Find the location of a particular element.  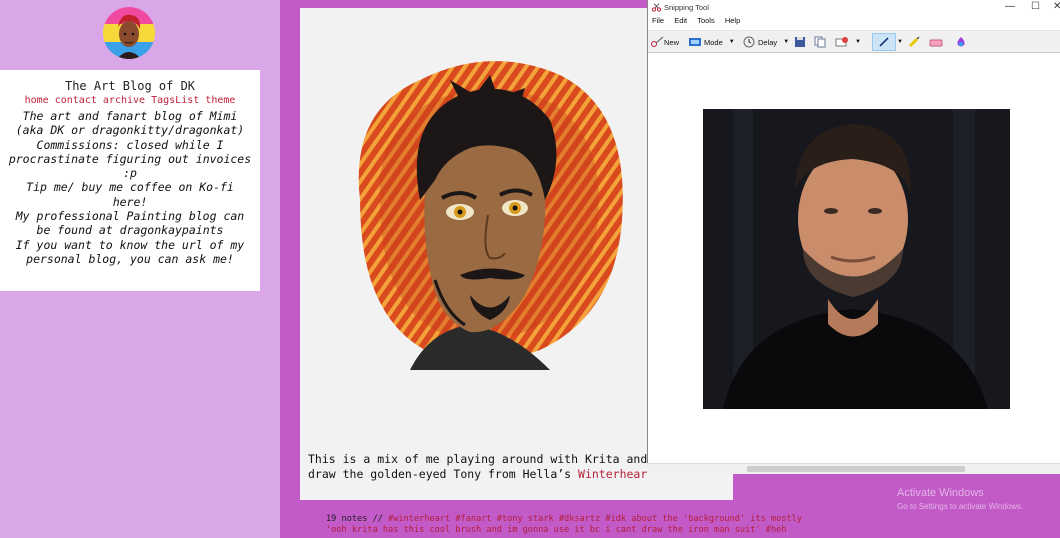

copy-button is located at coordinates (820, 42).